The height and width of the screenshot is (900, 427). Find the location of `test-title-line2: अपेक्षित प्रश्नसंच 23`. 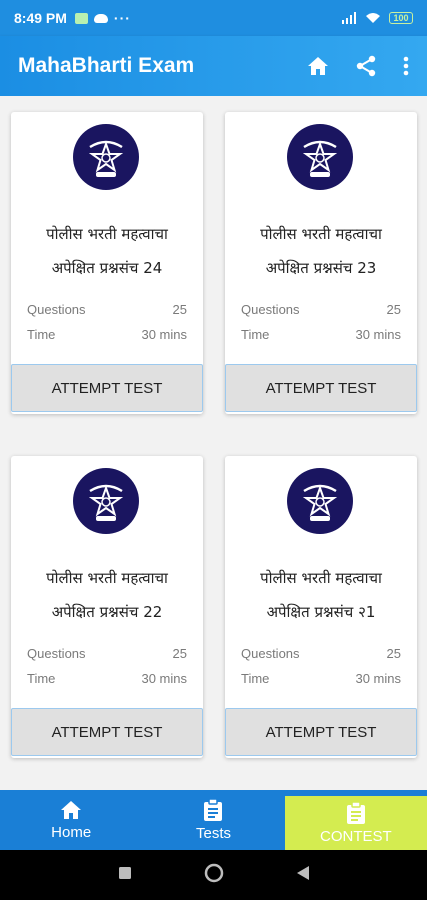

test-title-line2: अपेक्षित प्रश्नसंच 23 is located at coordinates (321, 268).